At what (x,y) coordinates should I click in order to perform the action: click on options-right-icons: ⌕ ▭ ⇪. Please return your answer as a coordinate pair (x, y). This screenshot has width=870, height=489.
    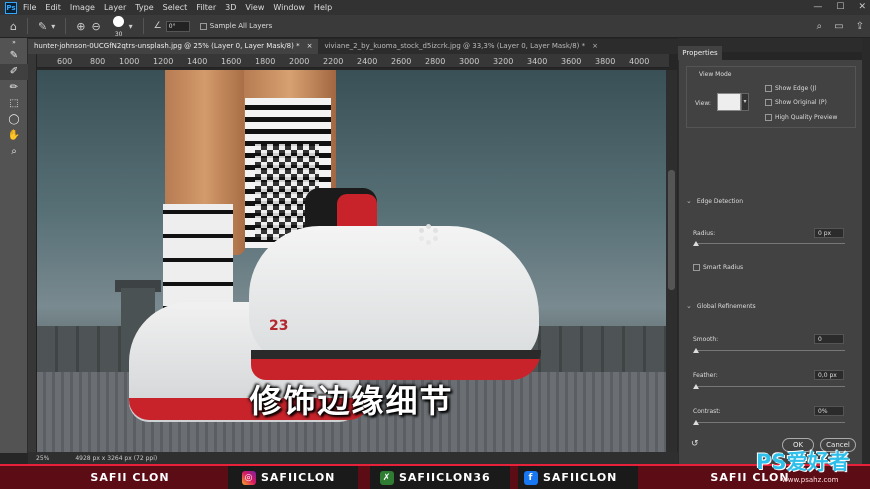
    Looking at the image, I should click on (840, 26).